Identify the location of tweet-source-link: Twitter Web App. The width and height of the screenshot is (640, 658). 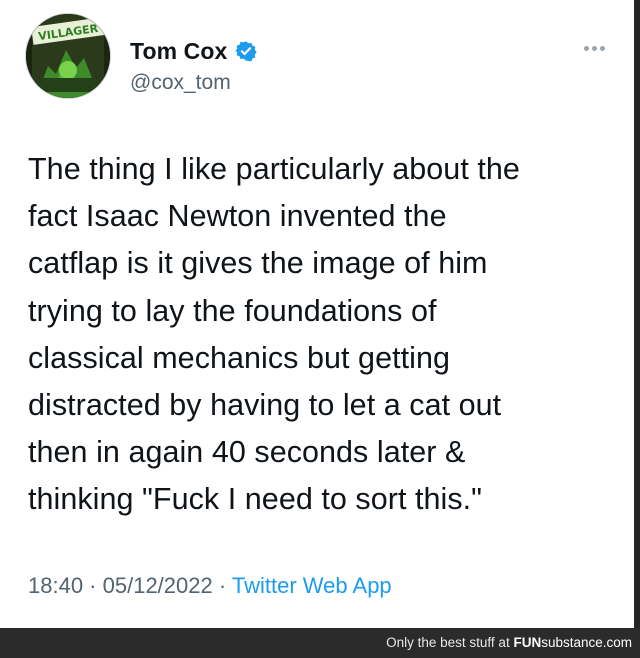
(312, 585).